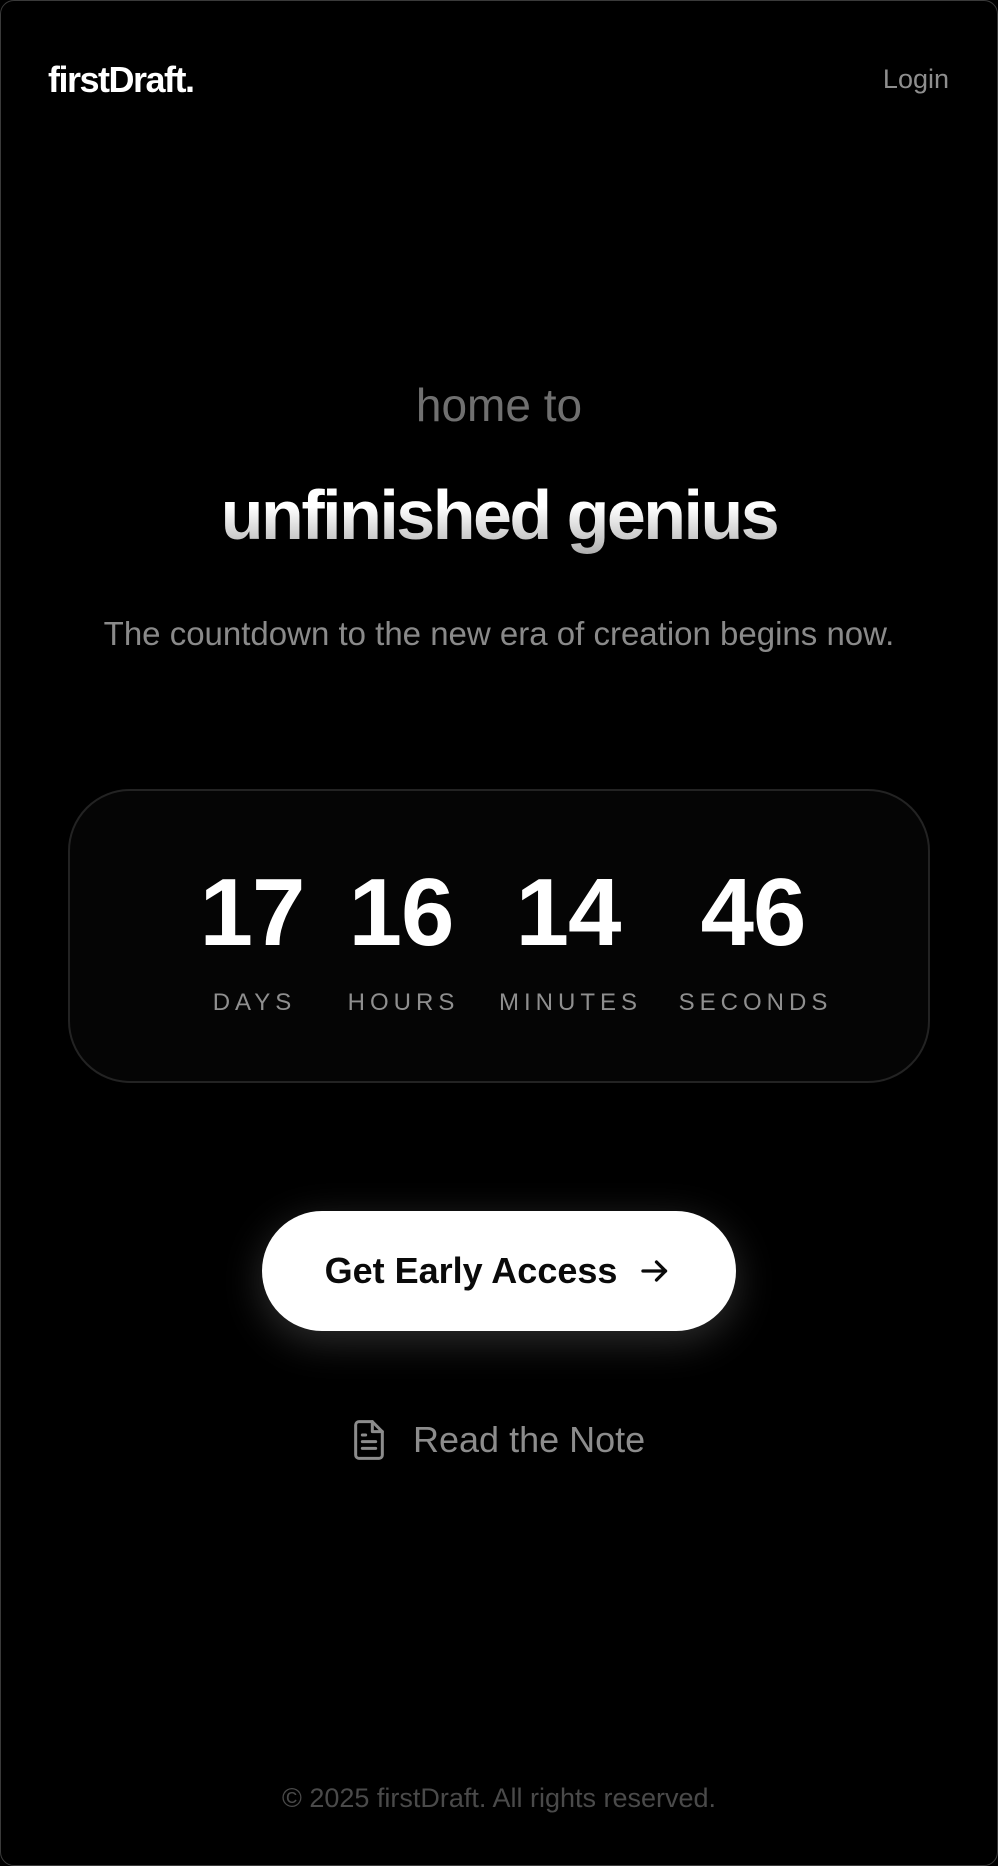 The image size is (998, 1866). I want to click on countdown-minutes-label: MINUTES, so click(570, 1002).